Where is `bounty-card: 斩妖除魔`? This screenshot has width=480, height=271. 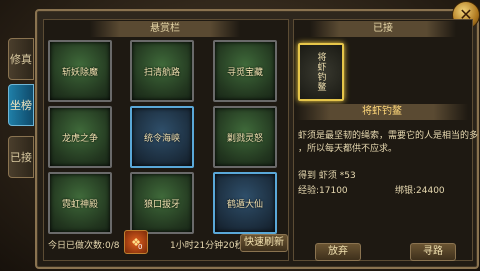 bounty-card: 斩妖除魔 is located at coordinates (80, 71).